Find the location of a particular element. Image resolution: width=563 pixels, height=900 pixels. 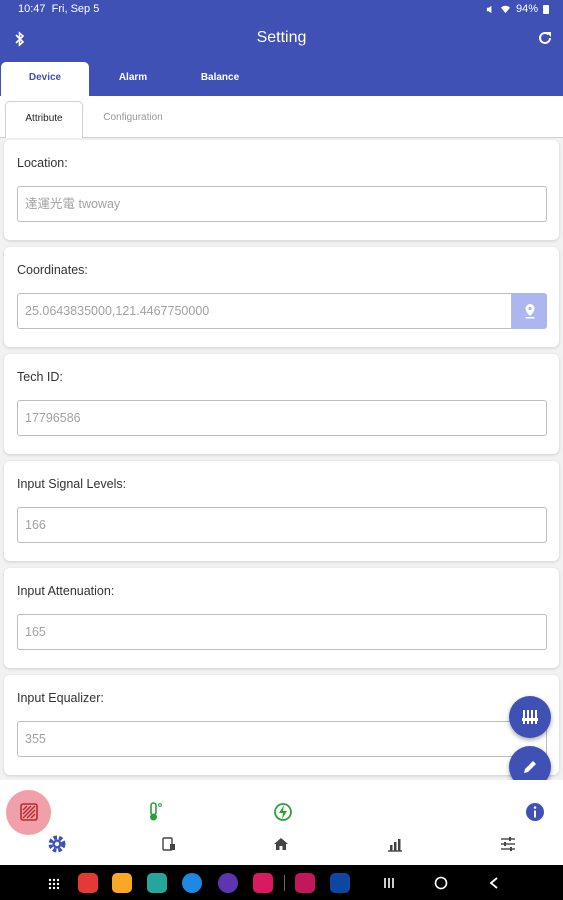

back-icon is located at coordinates (494, 885).